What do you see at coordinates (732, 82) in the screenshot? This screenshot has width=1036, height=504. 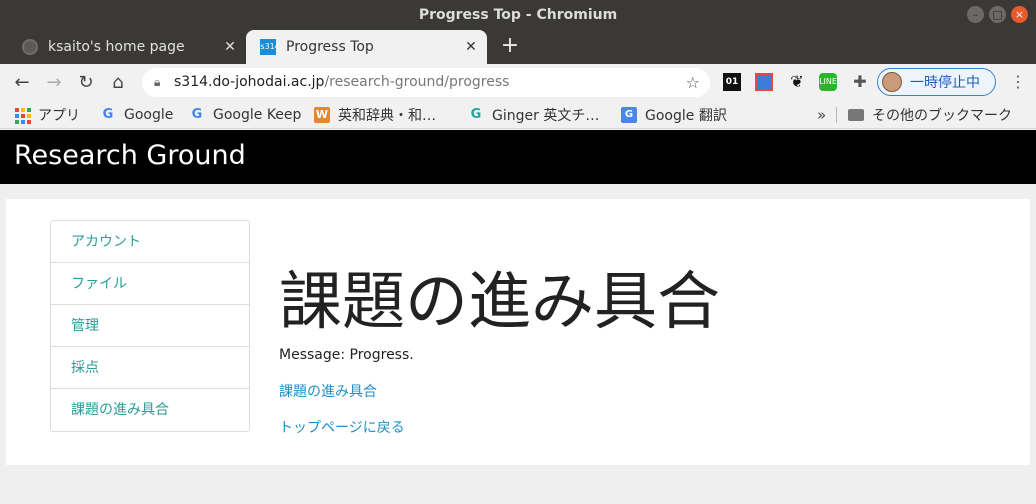 I see `extension-01-icon: 01` at bounding box center [732, 82].